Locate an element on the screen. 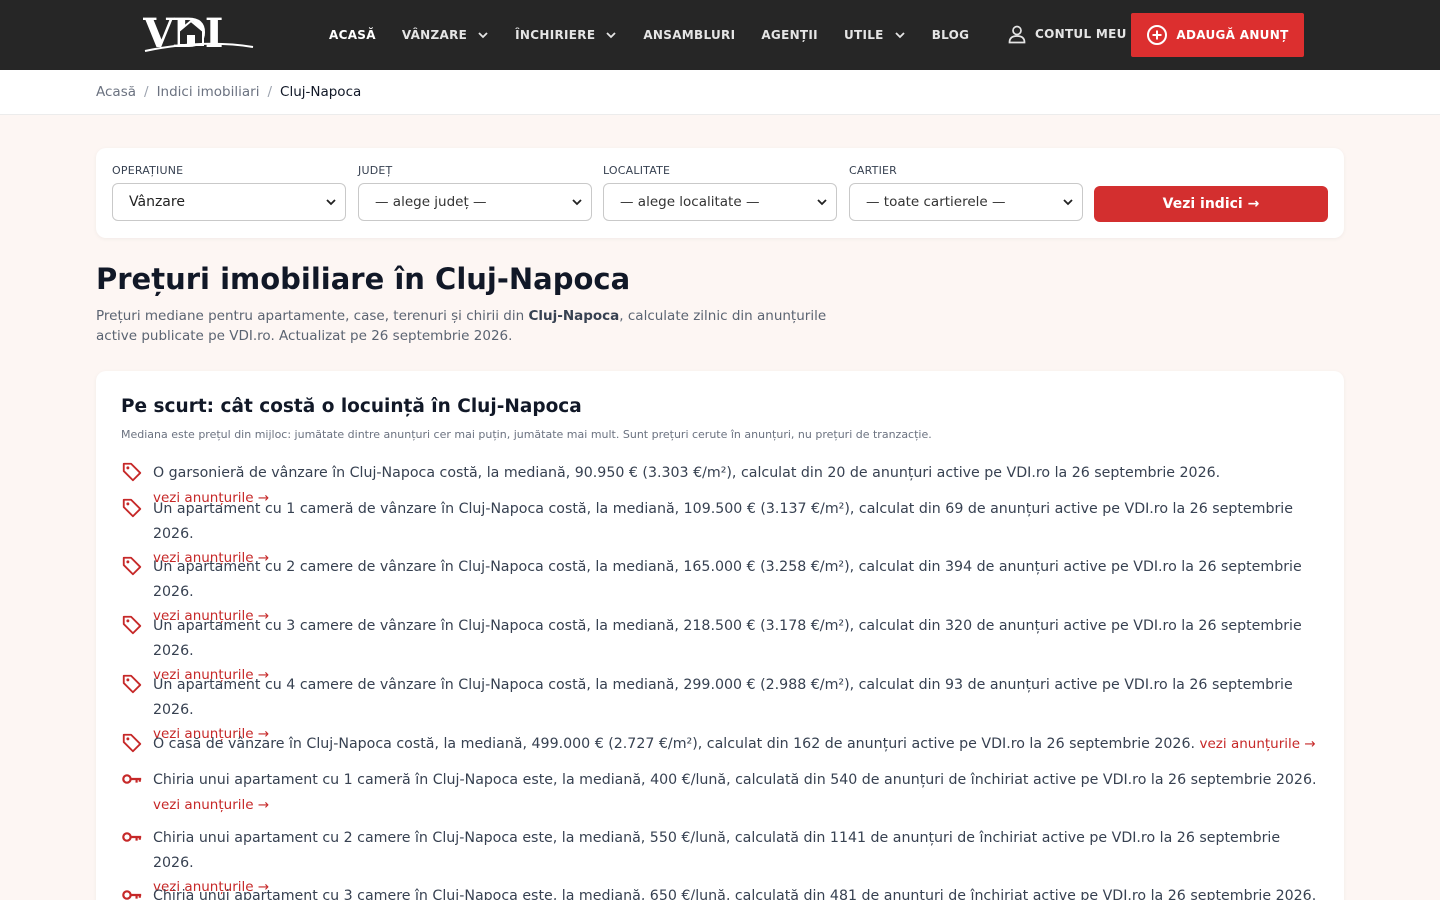  locality-field: LOCALITATE — alege localitate — is located at coordinates (720, 192).